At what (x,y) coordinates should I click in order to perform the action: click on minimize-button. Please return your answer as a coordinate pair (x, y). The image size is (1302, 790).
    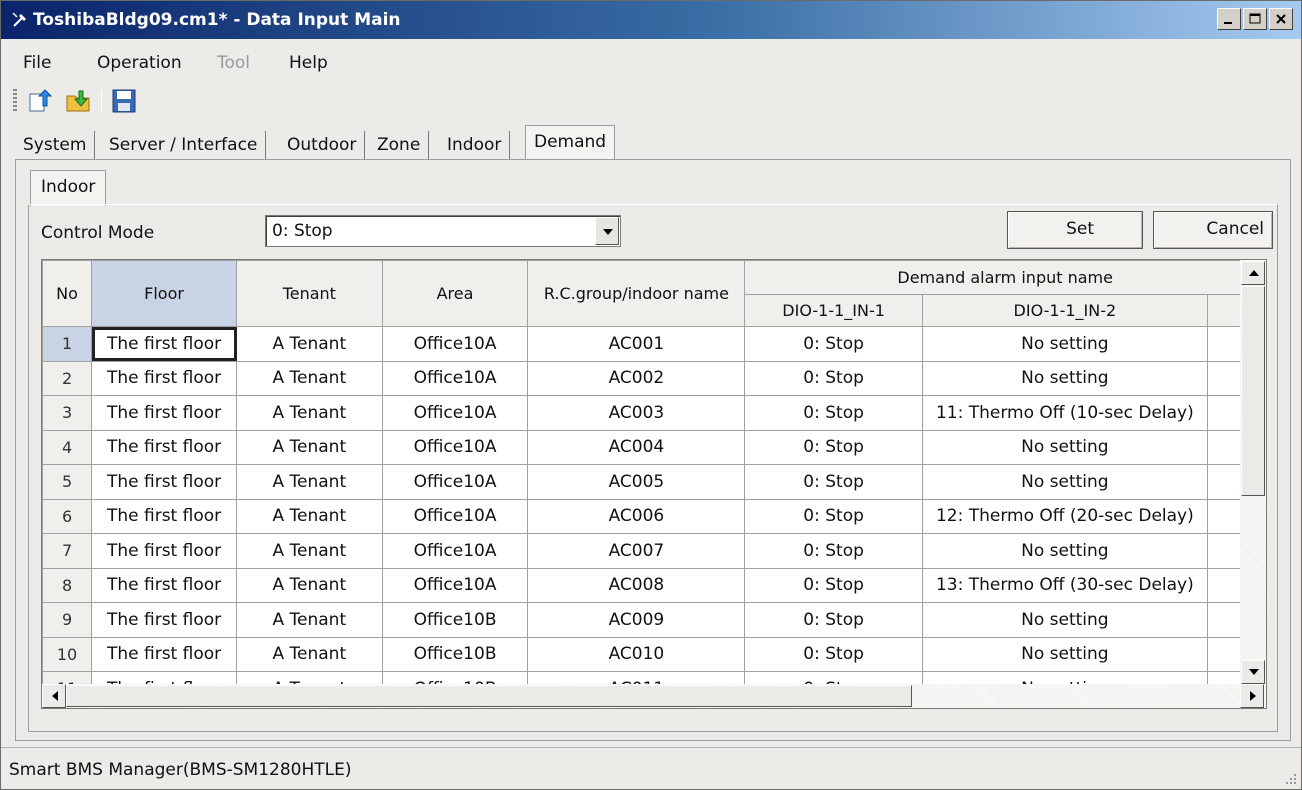
    Looking at the image, I should click on (1229, 19).